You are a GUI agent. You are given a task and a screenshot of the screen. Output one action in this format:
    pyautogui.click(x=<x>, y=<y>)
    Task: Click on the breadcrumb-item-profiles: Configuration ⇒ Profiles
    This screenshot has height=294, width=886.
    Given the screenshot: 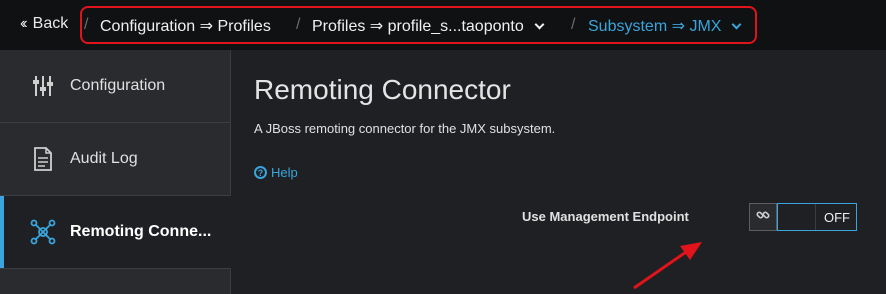 What is the action you would take?
    pyautogui.click(x=185, y=26)
    